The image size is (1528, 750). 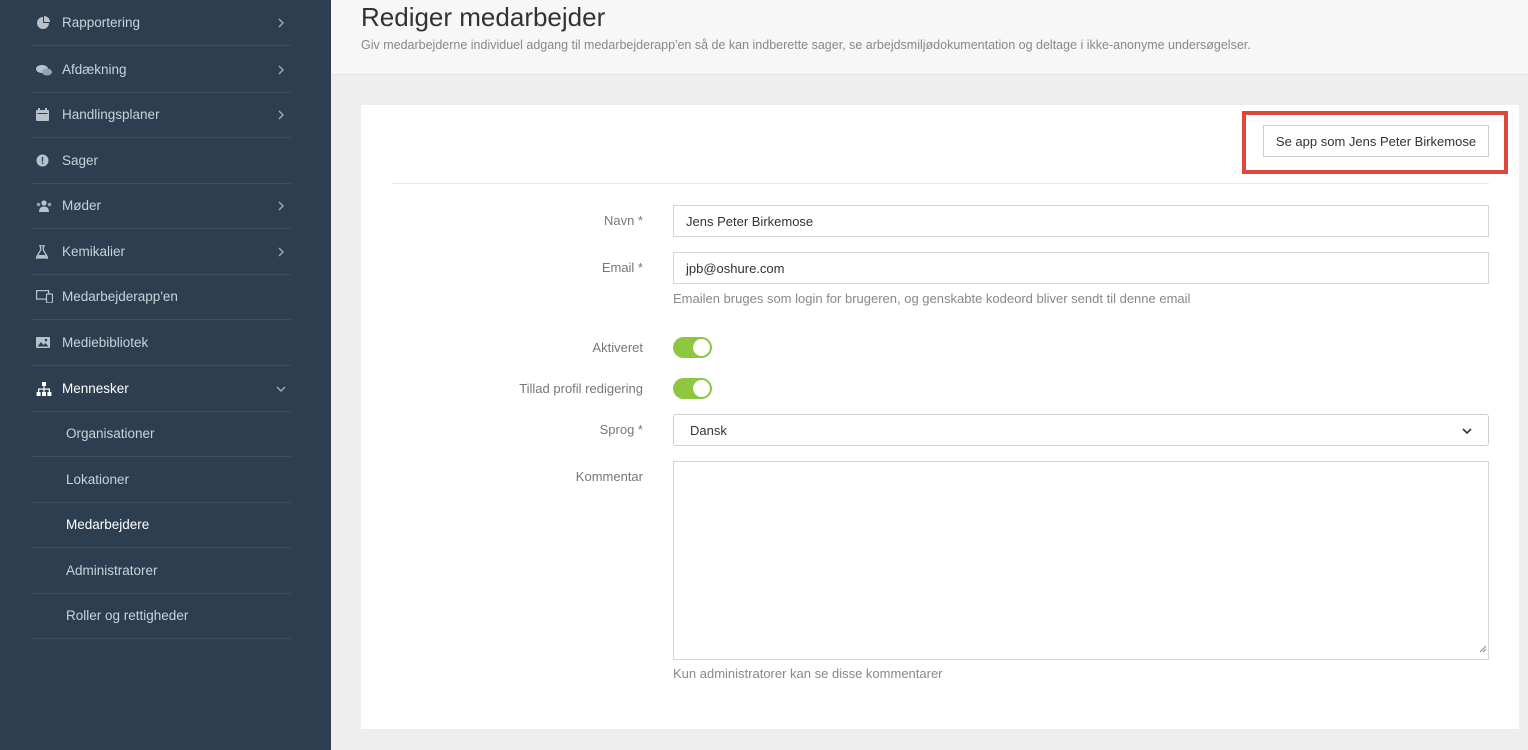 I want to click on sidebar-item-medarbejderappen: Medarbejderapp'en, so click(x=161, y=297).